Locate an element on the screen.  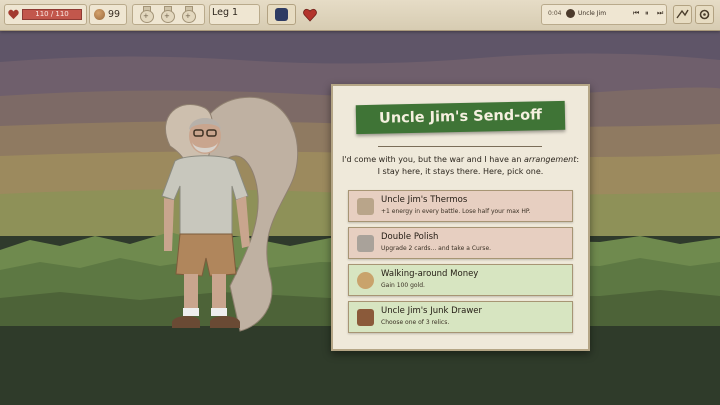
gold-amount: 99 is located at coordinates (114, 14).